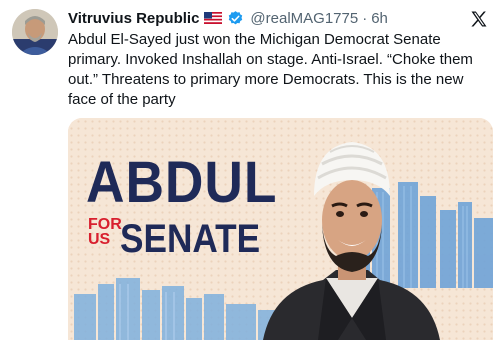  I want to click on verified-badge-icon, so click(235, 18).